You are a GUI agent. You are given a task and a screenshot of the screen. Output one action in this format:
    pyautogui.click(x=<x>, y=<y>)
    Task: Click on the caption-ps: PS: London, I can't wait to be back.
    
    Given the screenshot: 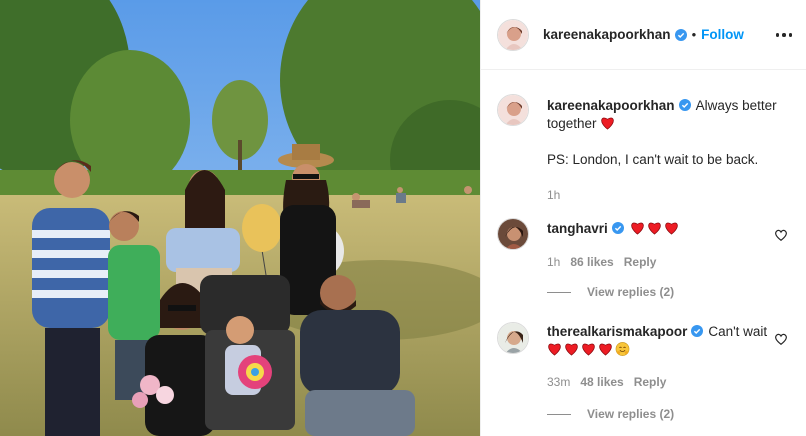 What is the action you would take?
    pyautogui.click(x=653, y=159)
    